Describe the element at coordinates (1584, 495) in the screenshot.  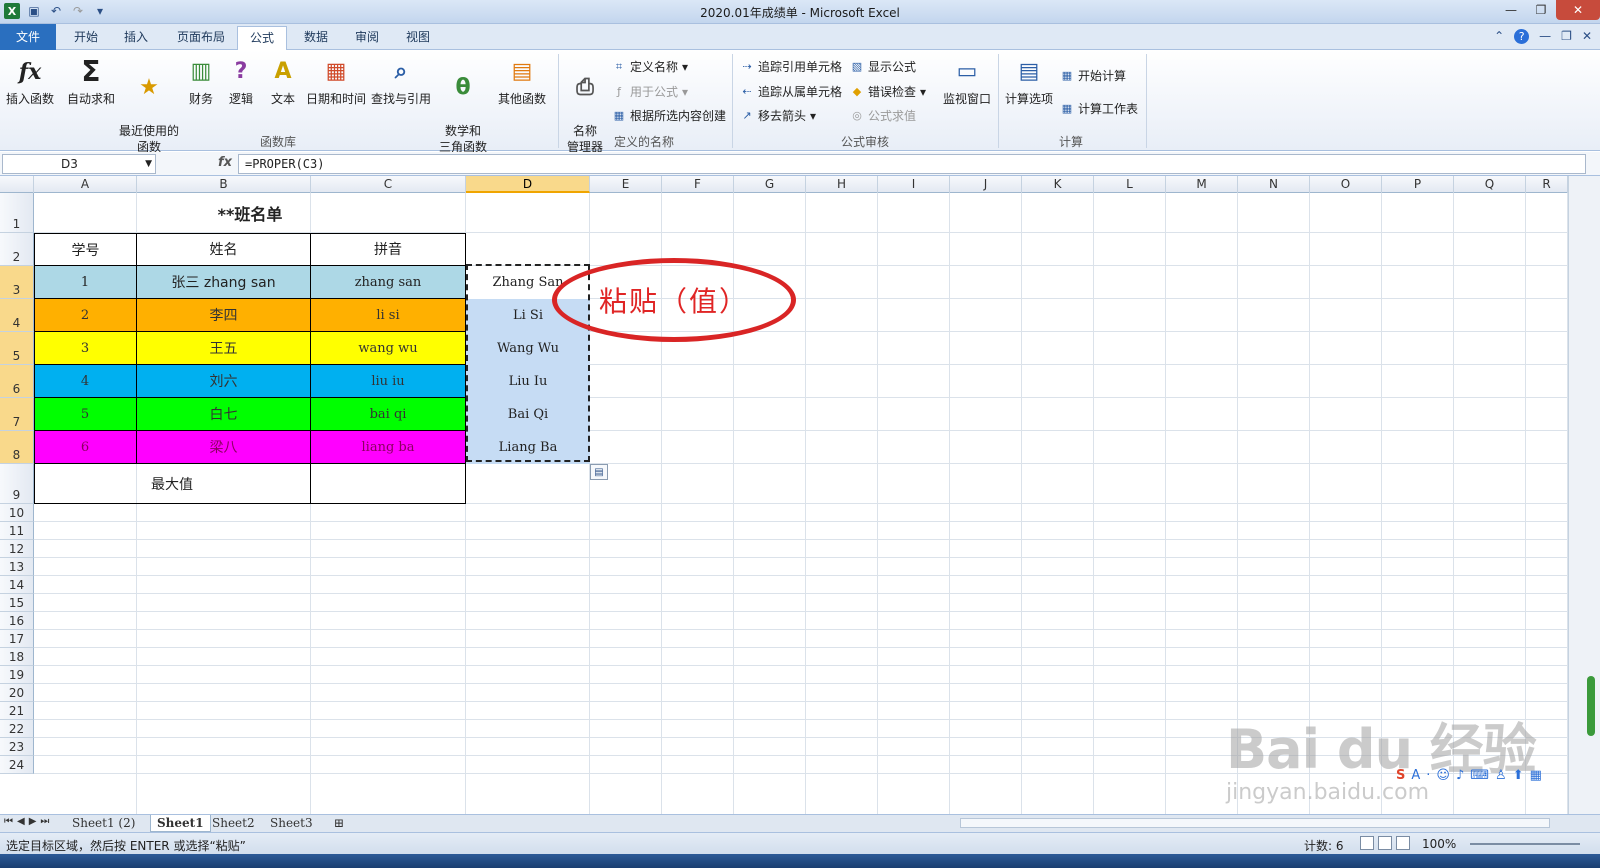
I see `vertical-scrollbar` at that location.